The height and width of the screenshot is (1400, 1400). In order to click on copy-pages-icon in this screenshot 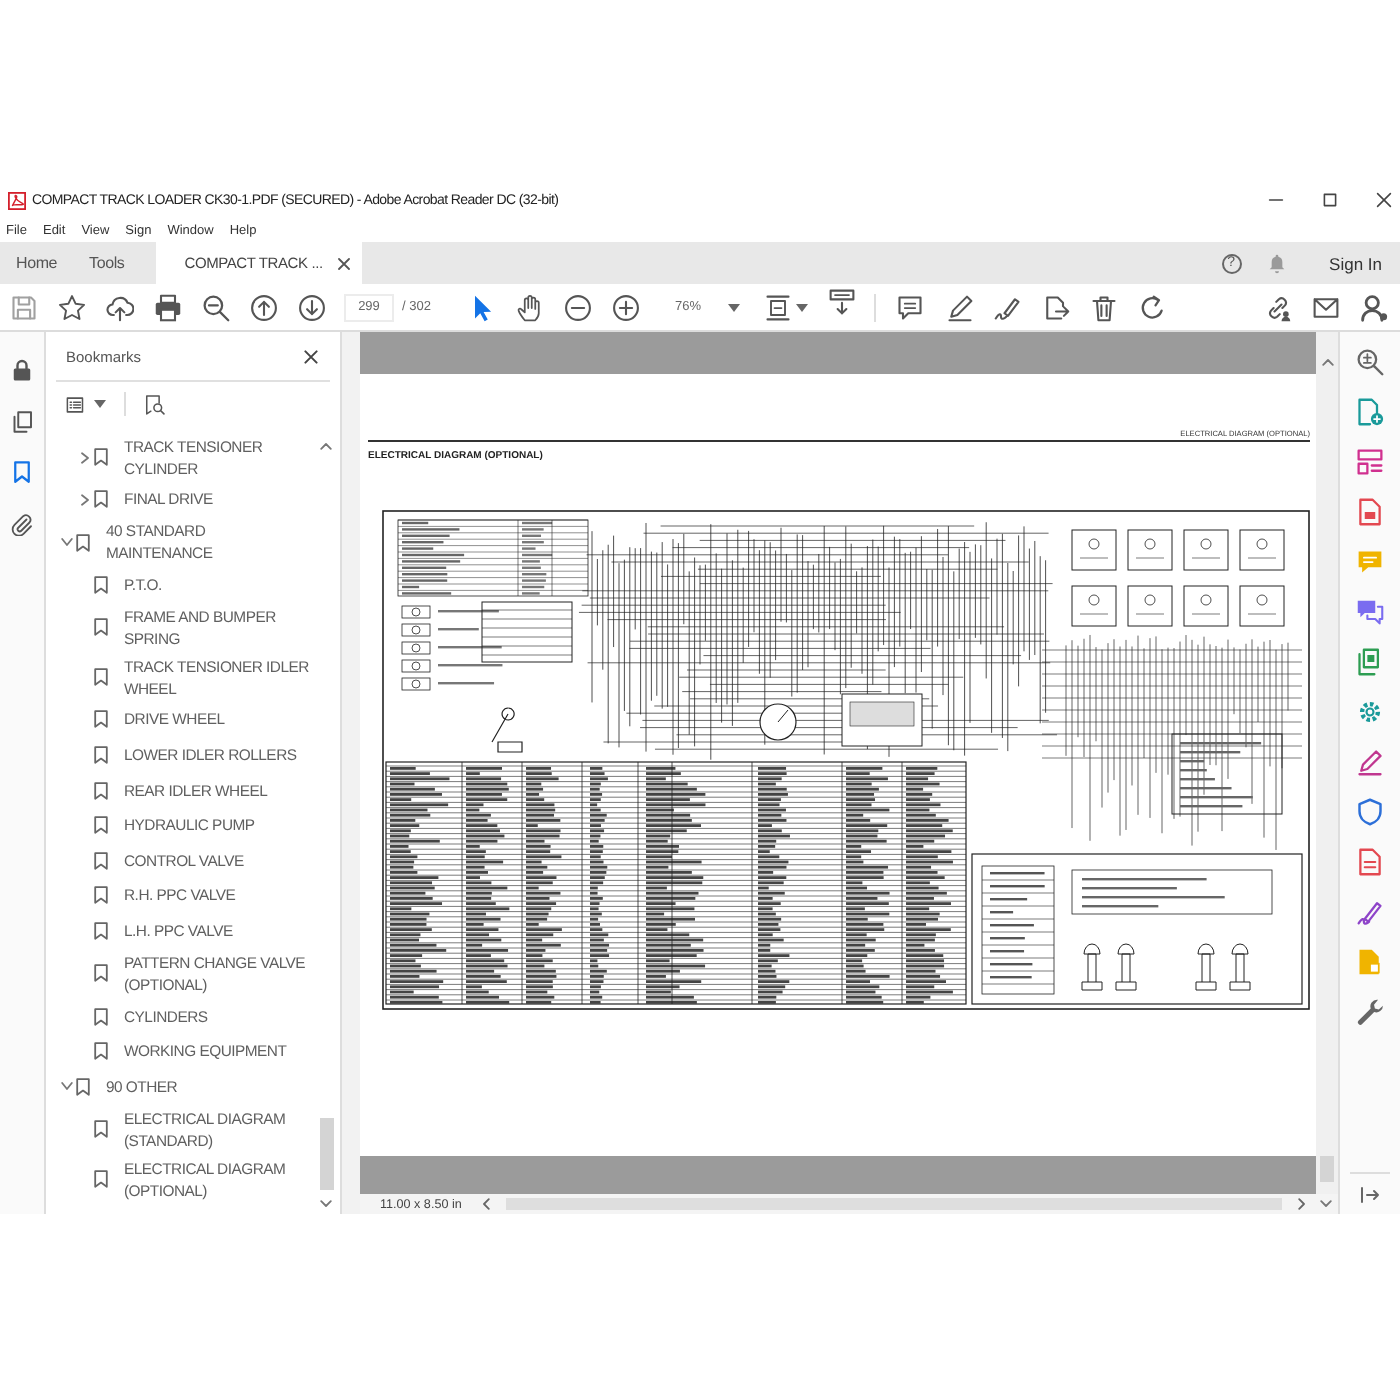, I will do `click(22, 421)`.